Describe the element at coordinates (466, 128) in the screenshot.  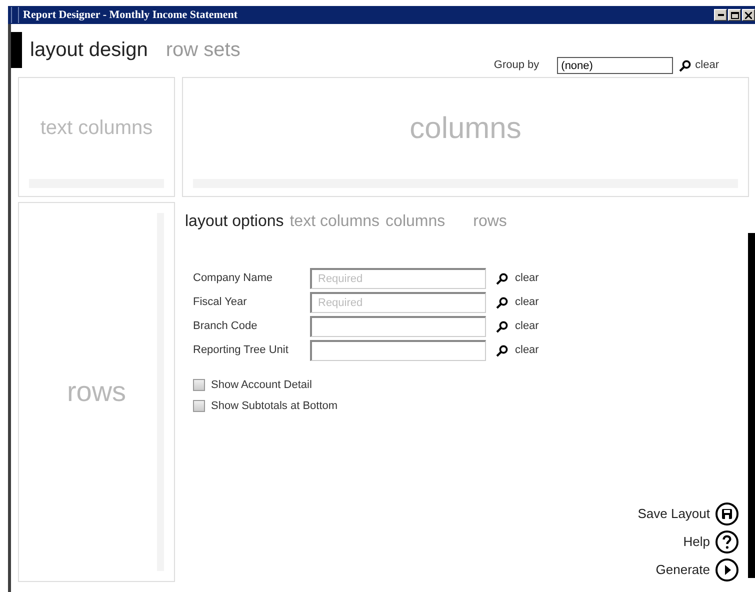
I see `panel-placeholder: columns` at that location.